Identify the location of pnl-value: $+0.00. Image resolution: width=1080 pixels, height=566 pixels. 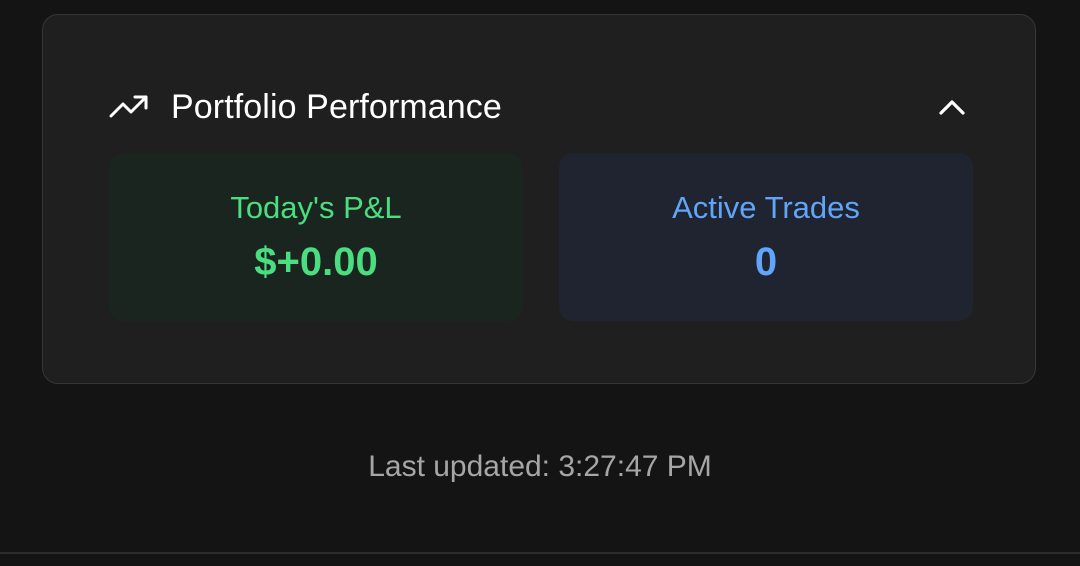
(316, 262).